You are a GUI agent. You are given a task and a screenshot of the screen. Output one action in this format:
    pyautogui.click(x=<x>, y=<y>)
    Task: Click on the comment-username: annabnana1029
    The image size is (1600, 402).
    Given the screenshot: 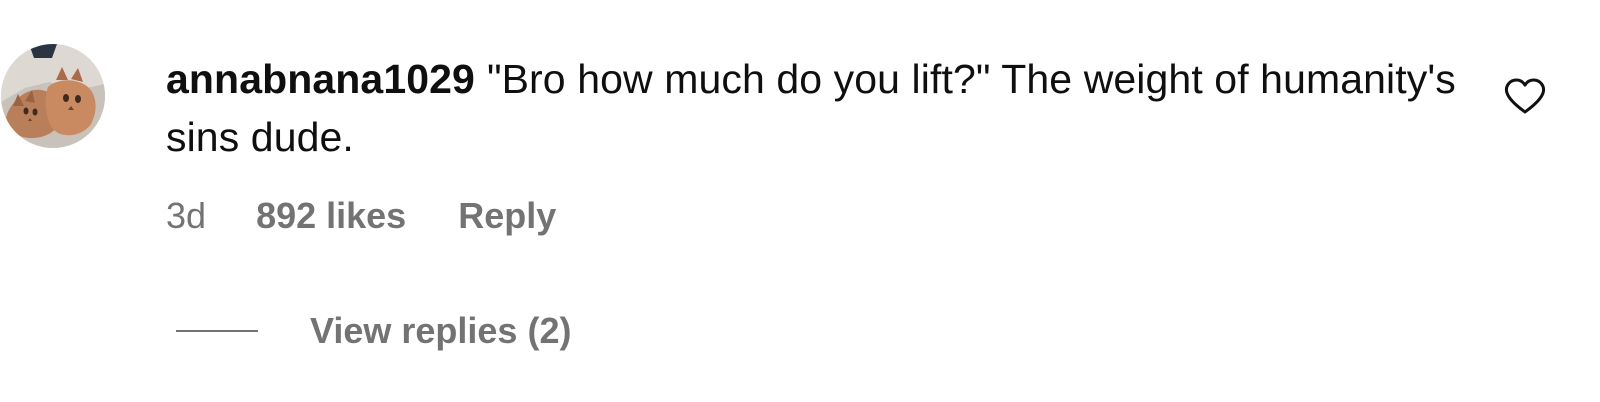 What is the action you would take?
    pyautogui.click(x=320, y=79)
    